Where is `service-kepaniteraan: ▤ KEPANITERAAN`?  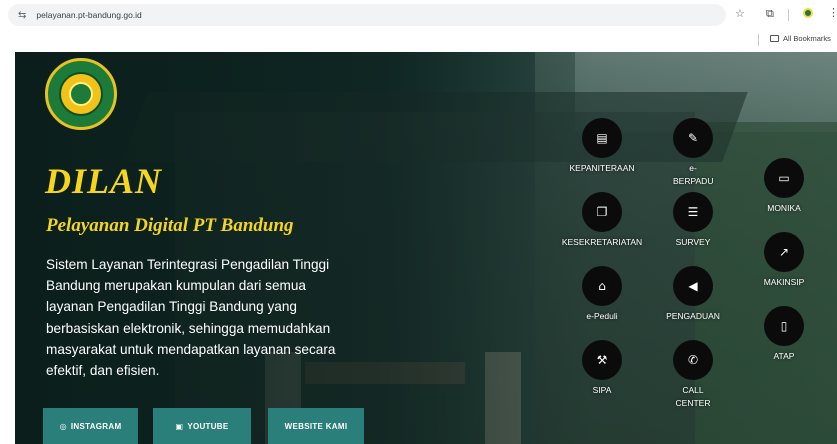
service-kepaniteraan: ▤ KEPANITERAAN is located at coordinates (602, 146).